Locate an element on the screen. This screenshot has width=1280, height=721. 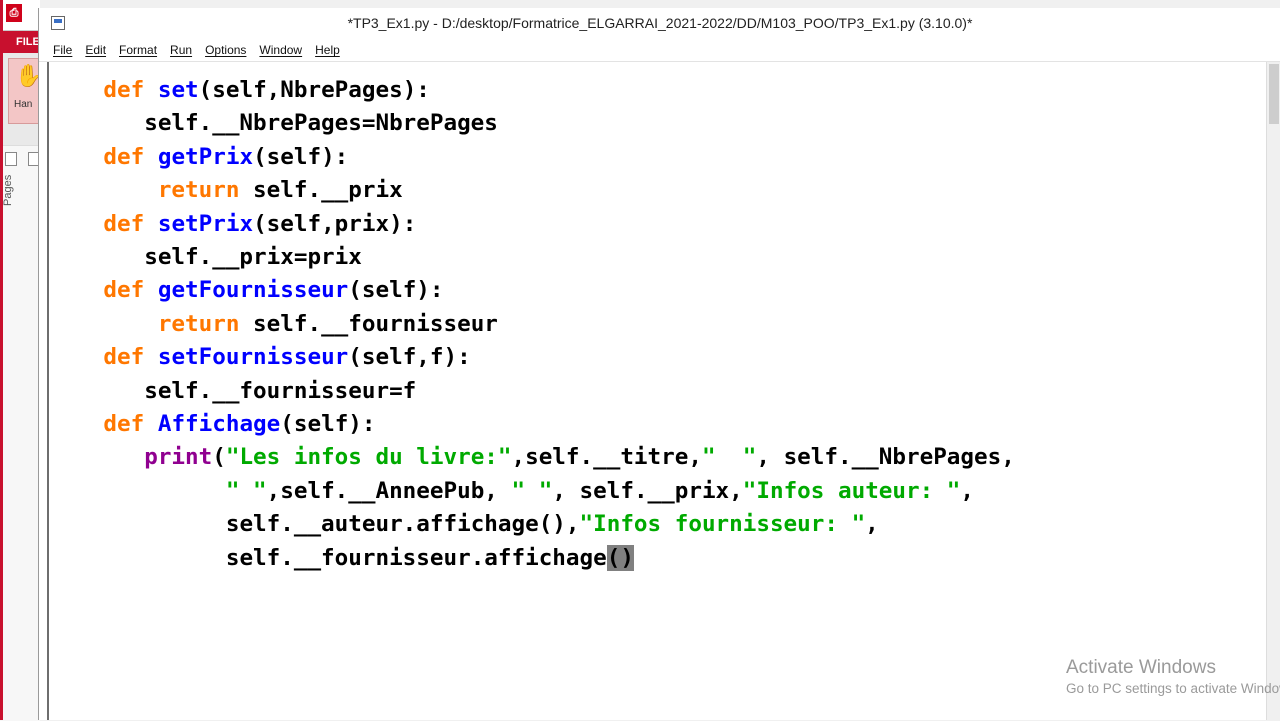
pdf-app-toolbar: ⎙ is located at coordinates (20, 15).